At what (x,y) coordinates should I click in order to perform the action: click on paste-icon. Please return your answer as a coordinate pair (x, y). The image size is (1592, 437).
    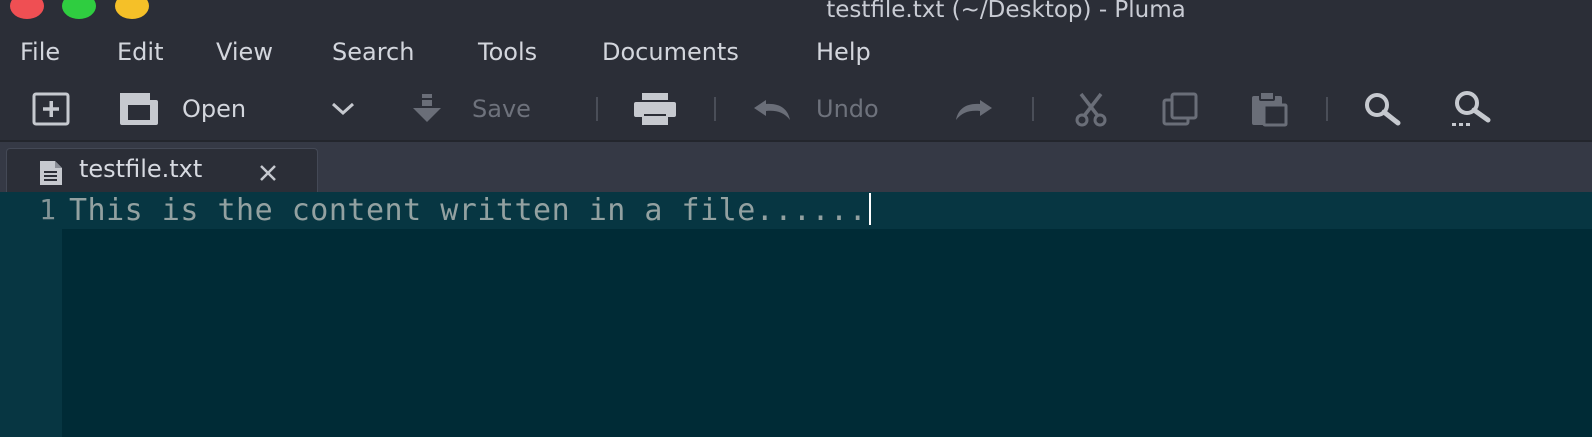
    Looking at the image, I should click on (1270, 109).